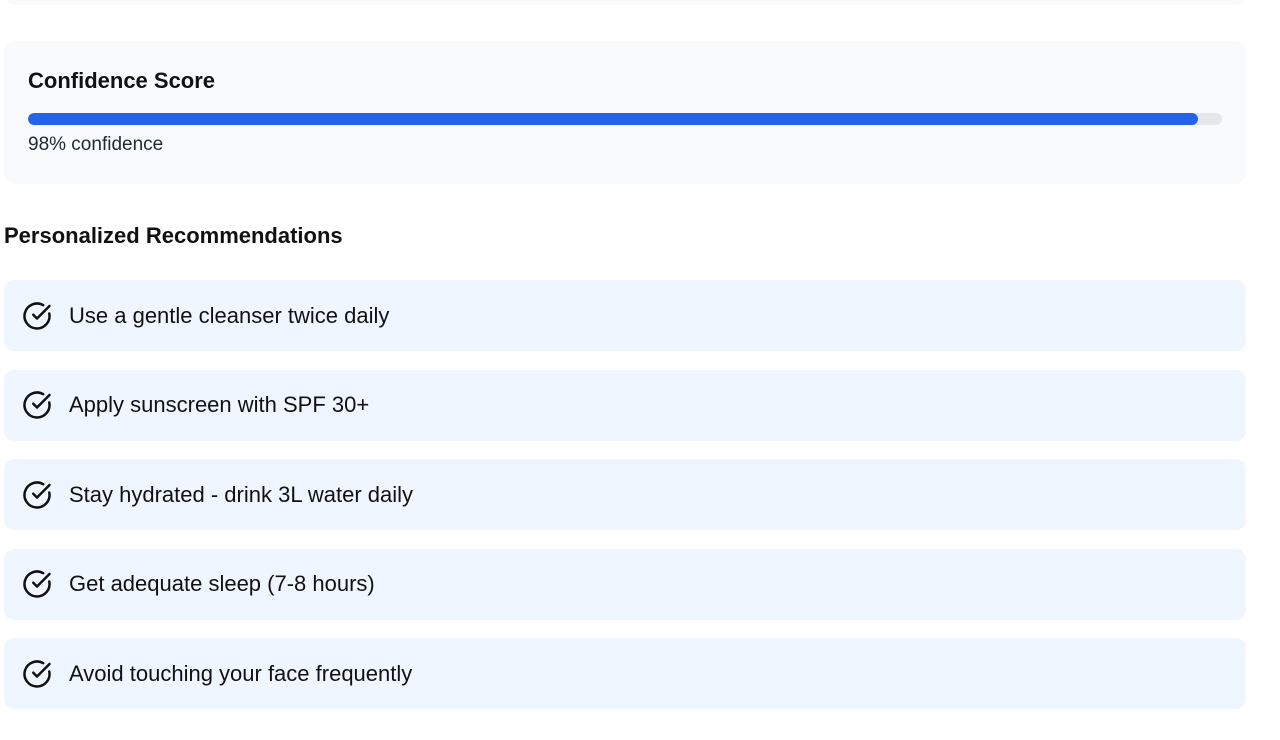  Describe the element at coordinates (241, 673) in the screenshot. I see `recommendation-text: Avoid touching your face frequently` at that location.